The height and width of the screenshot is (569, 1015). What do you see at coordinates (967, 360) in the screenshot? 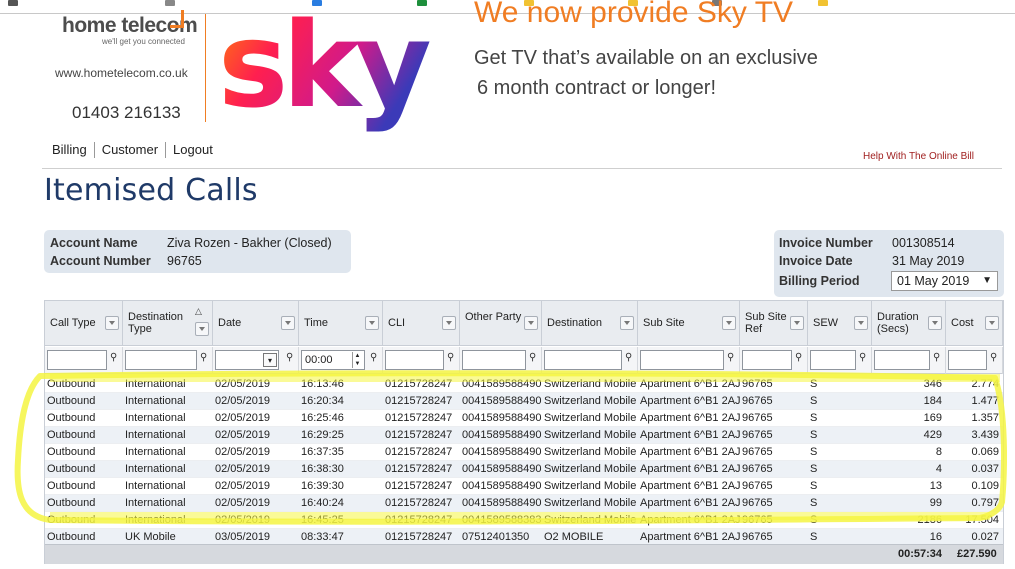
I see `filter-input-cost` at bounding box center [967, 360].